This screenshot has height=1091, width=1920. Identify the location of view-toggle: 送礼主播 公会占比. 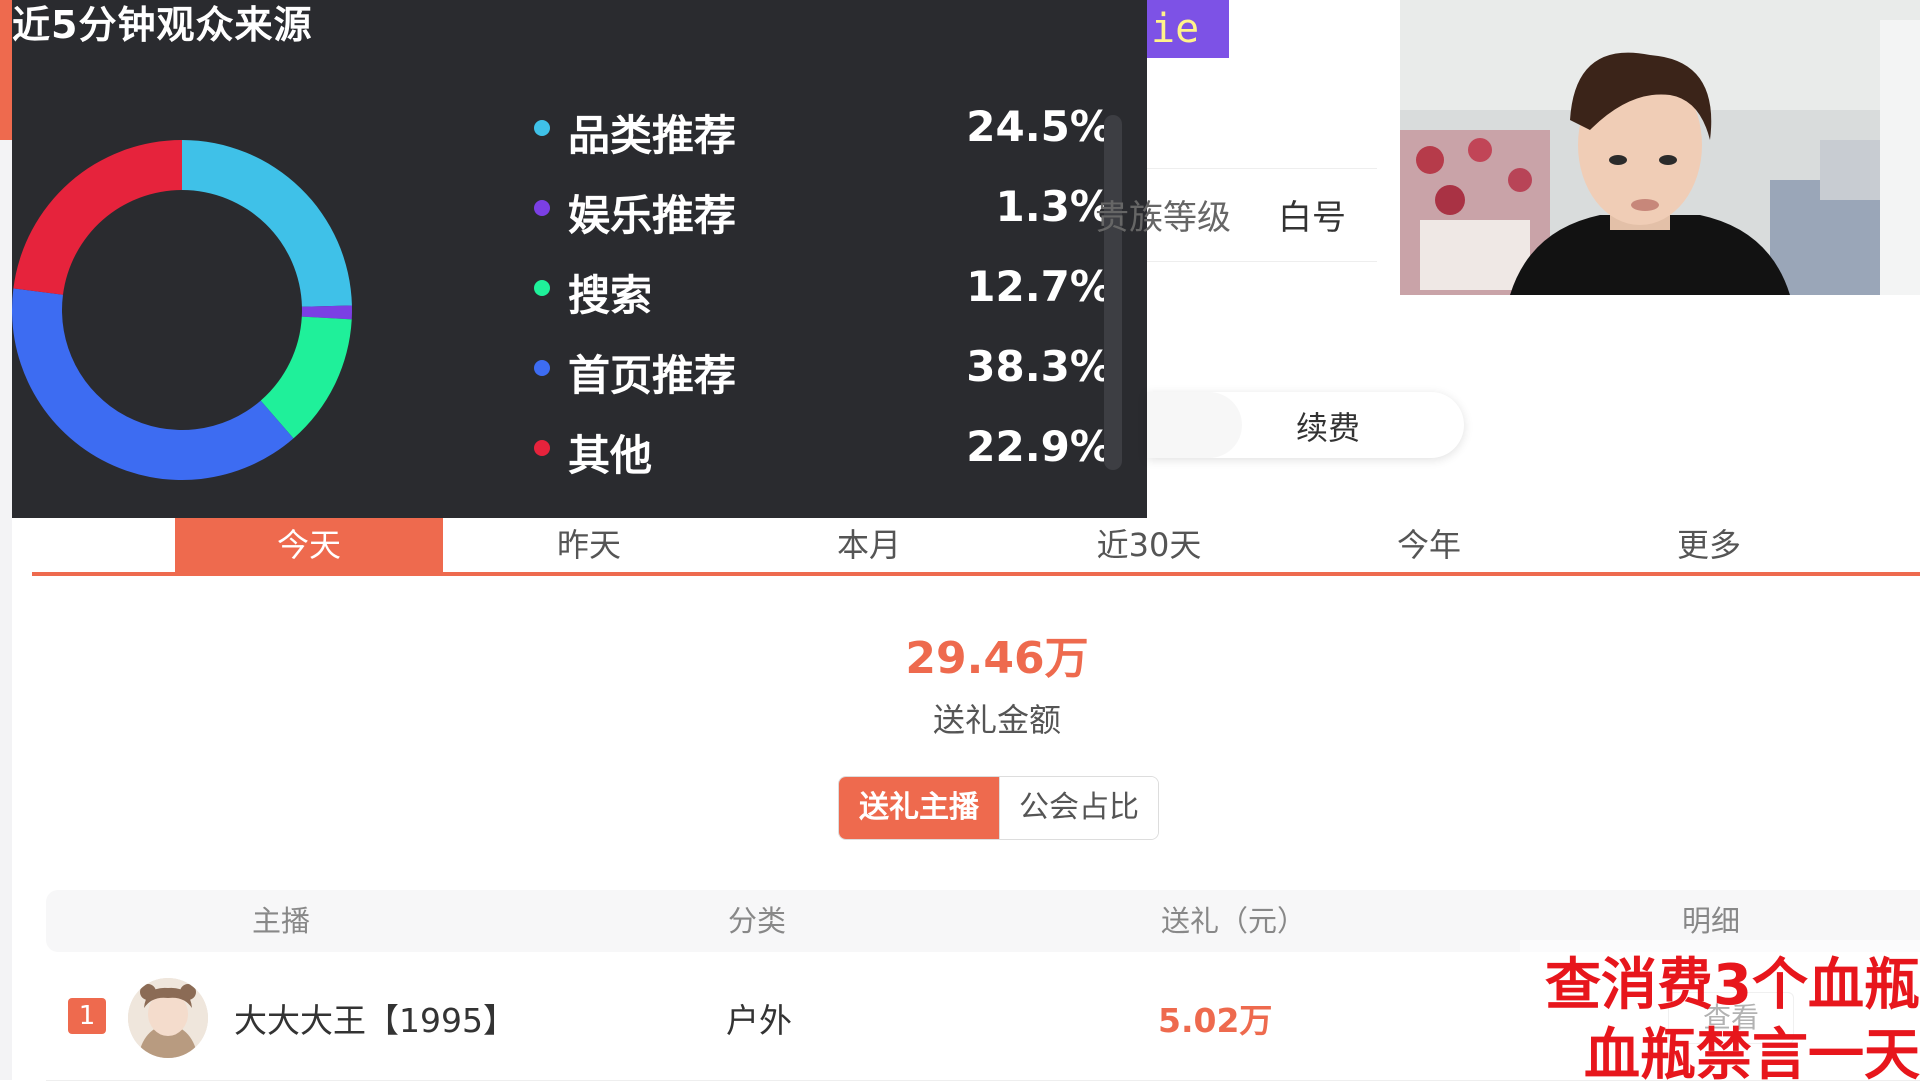
(998, 808).